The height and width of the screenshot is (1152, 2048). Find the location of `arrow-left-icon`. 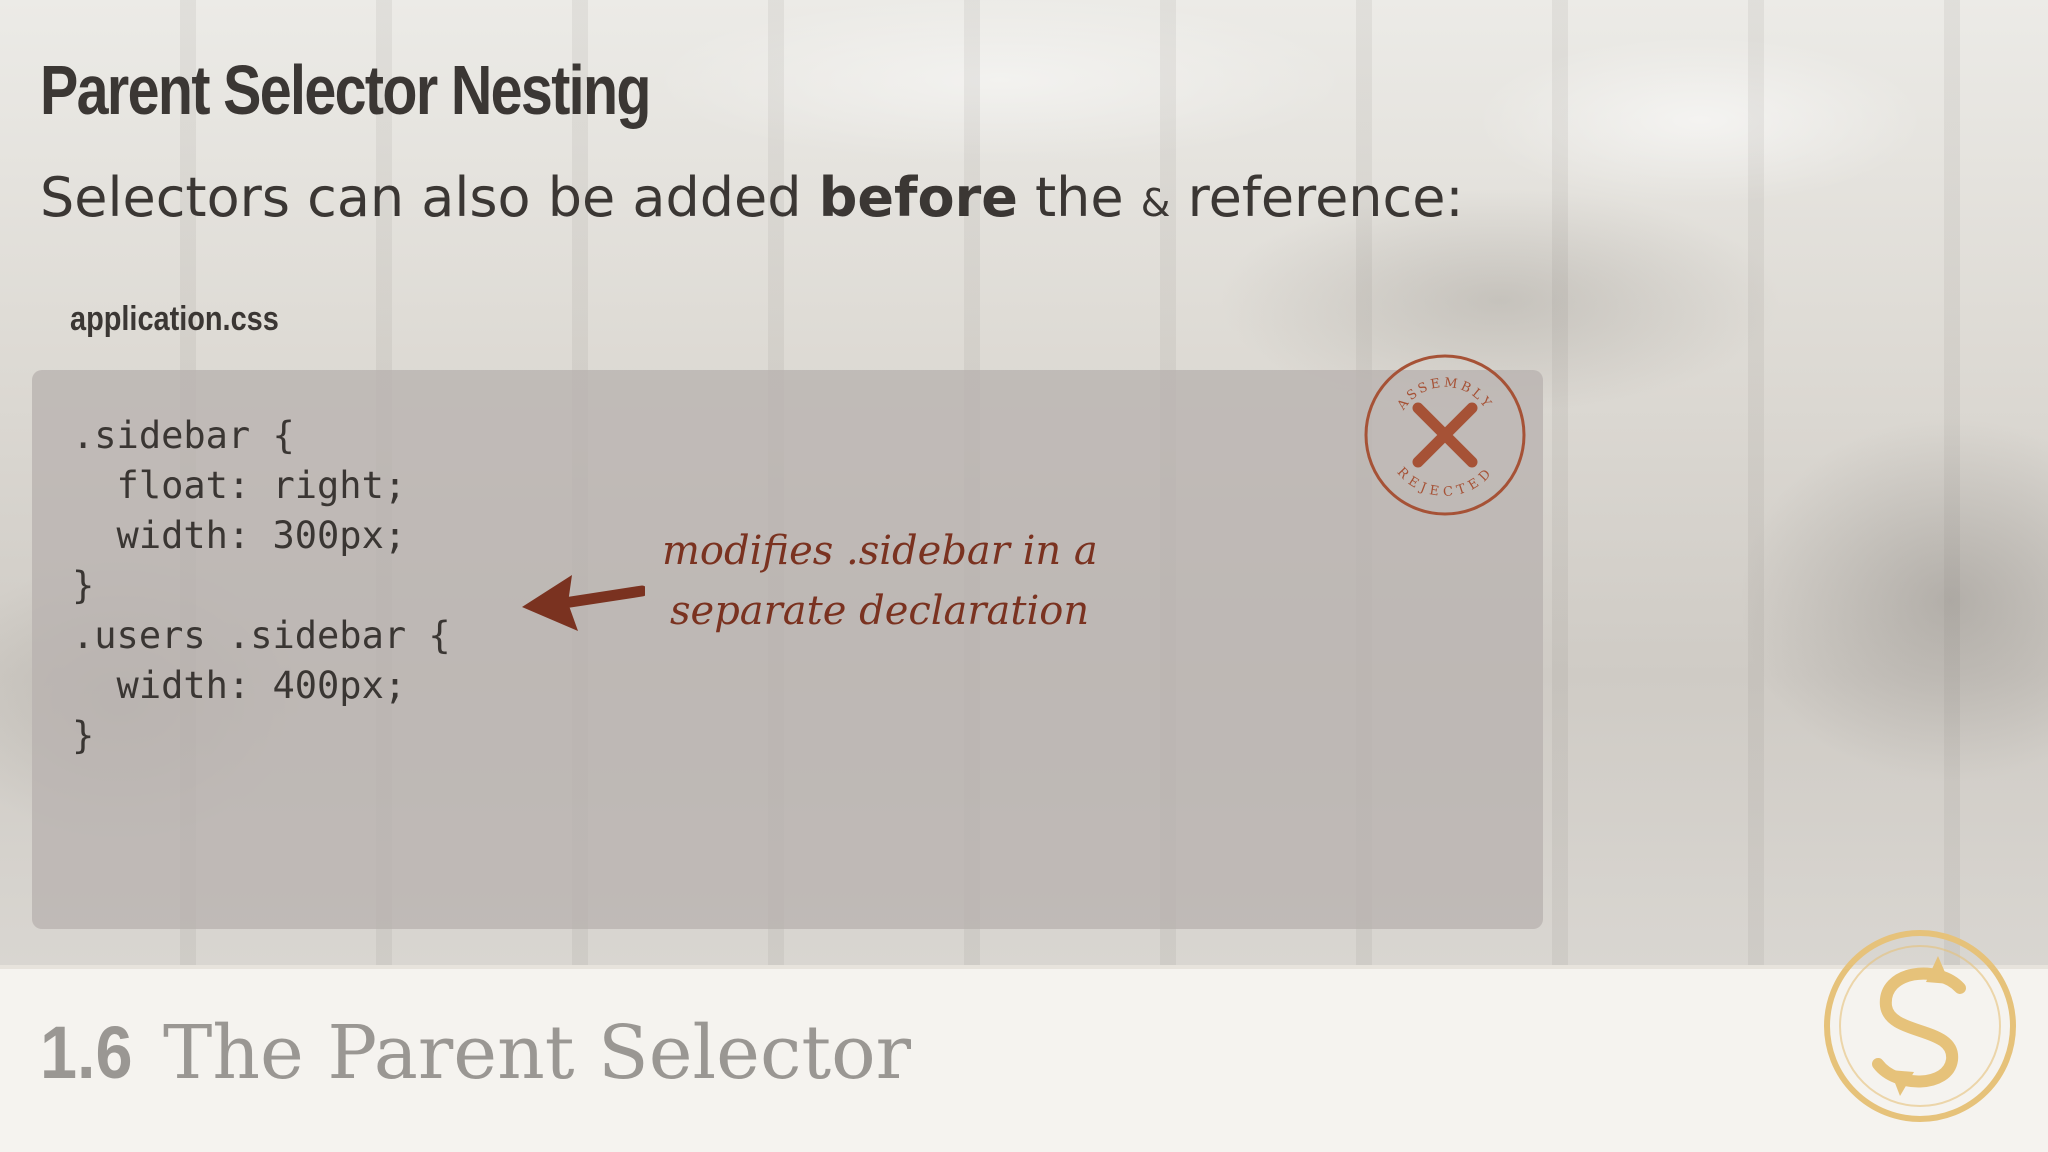

arrow-left-icon is located at coordinates (583, 603).